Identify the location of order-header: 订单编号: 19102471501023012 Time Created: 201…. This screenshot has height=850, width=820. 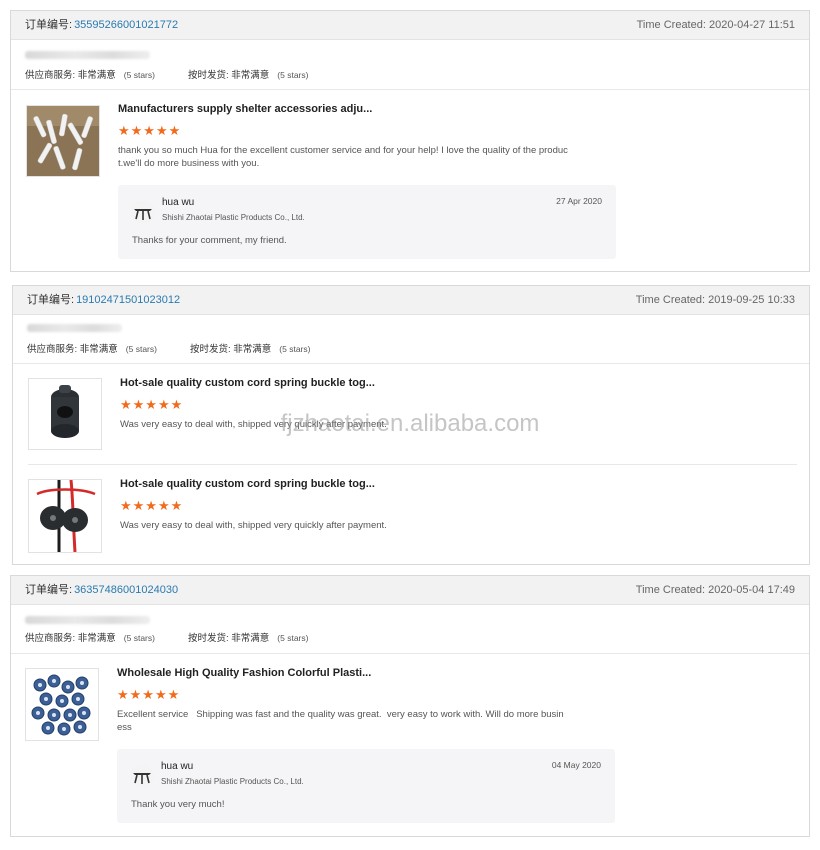
(411, 300).